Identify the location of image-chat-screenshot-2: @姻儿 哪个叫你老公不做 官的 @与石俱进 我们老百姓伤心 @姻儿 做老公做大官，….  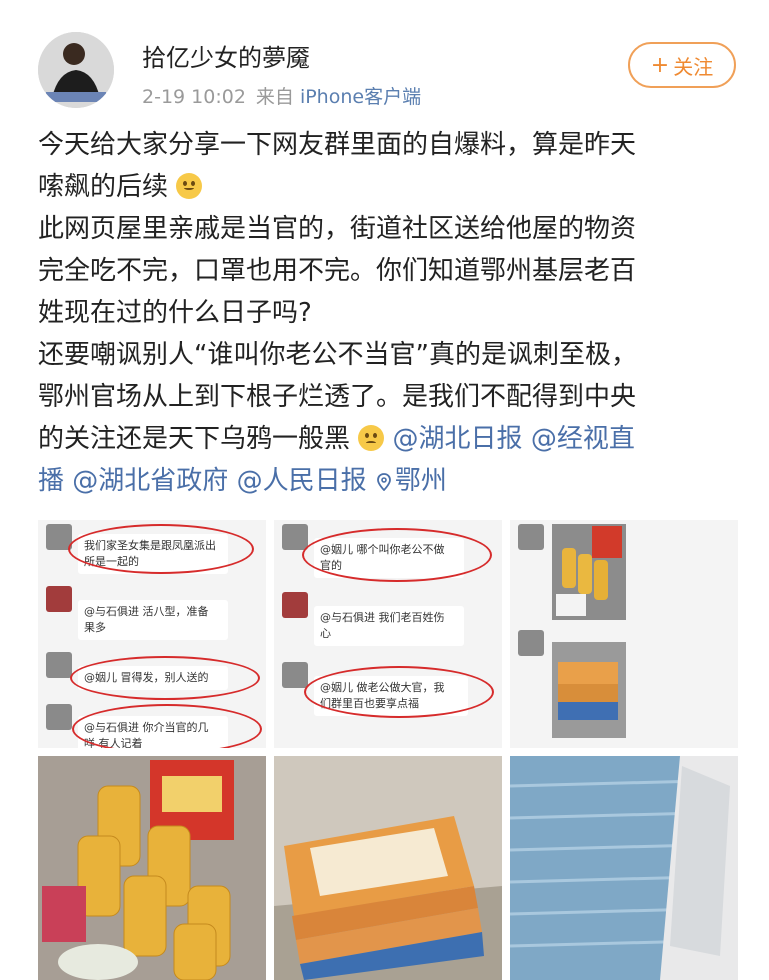
(388, 634).